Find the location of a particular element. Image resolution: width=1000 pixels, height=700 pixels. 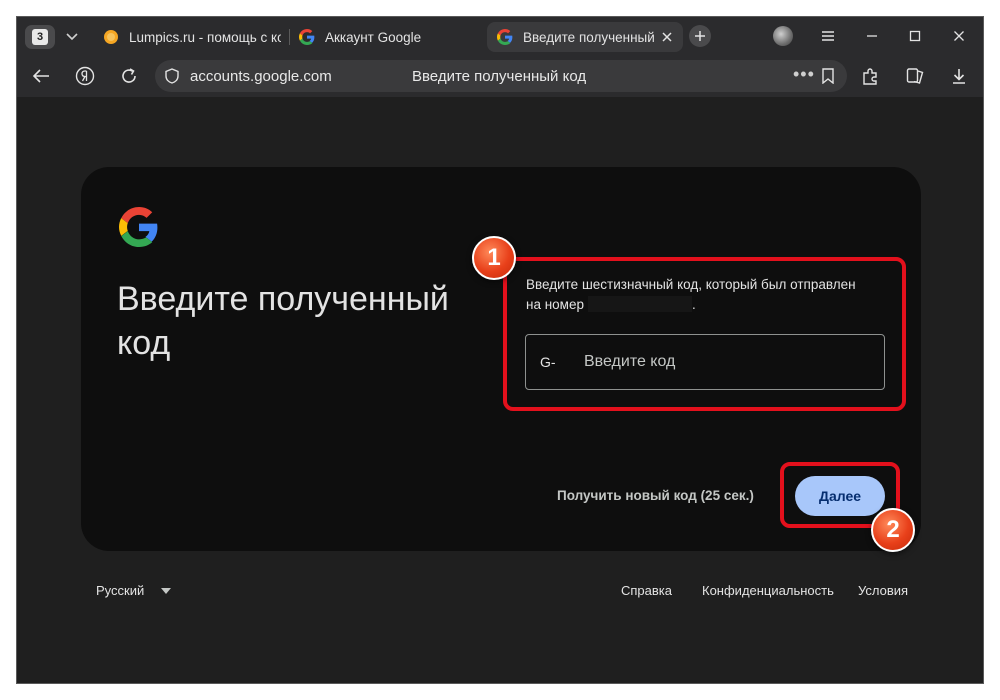

chevron-down-icon is located at coordinates (72, 37).